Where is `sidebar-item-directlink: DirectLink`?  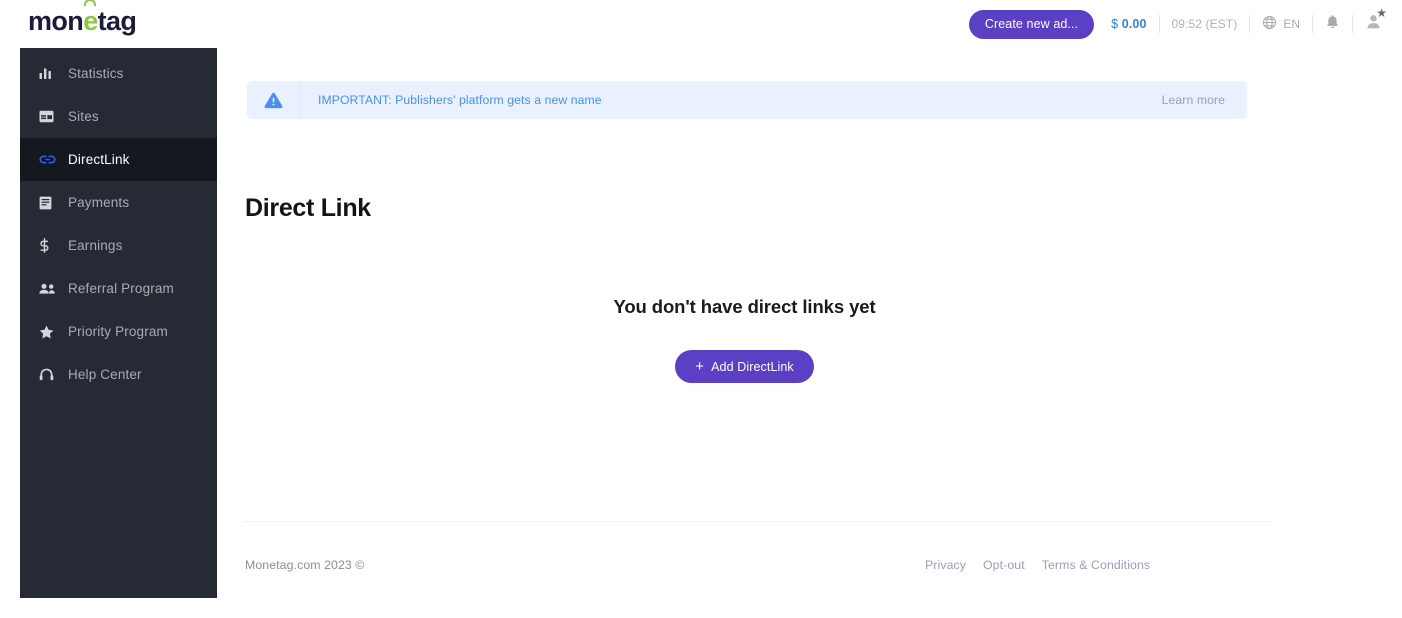 sidebar-item-directlink: DirectLink is located at coordinates (118, 159).